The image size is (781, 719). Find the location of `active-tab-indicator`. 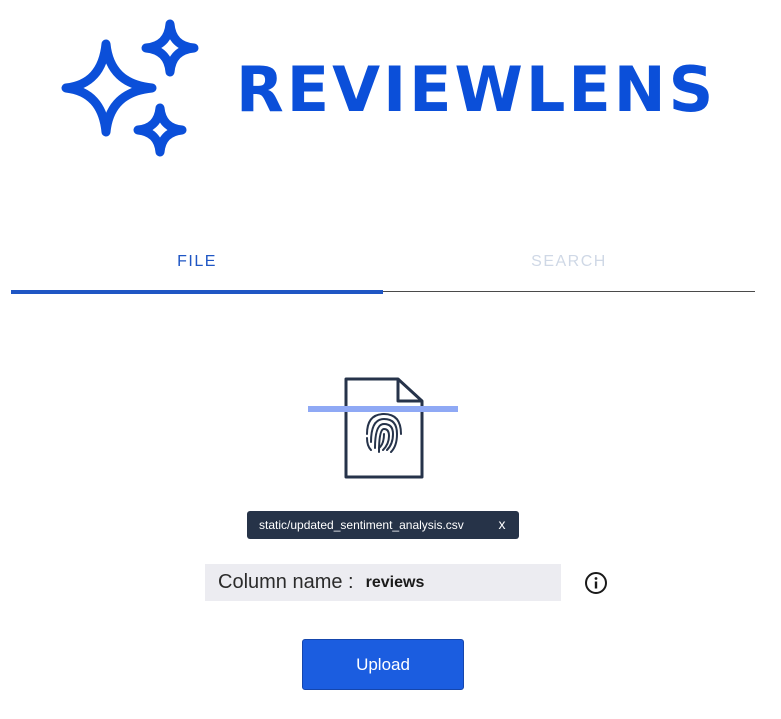

active-tab-indicator is located at coordinates (197, 292).